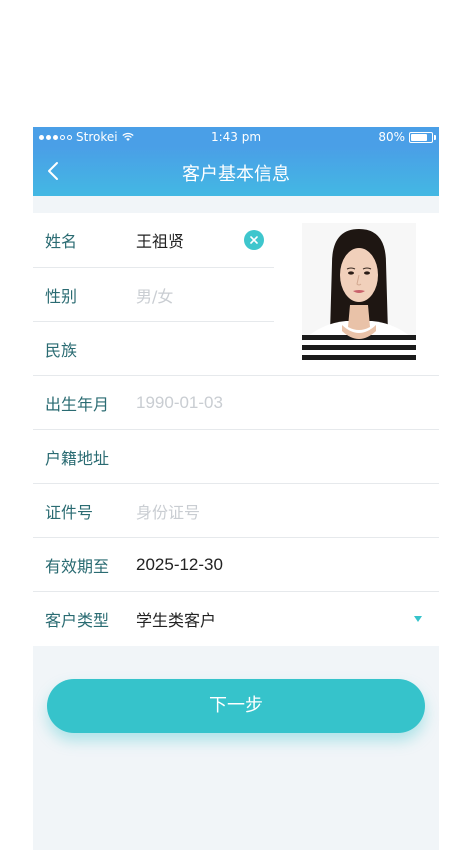 Image resolution: width=470 pixels, height=860 pixels. I want to click on birth-input: 1990-01-03, so click(179, 403).